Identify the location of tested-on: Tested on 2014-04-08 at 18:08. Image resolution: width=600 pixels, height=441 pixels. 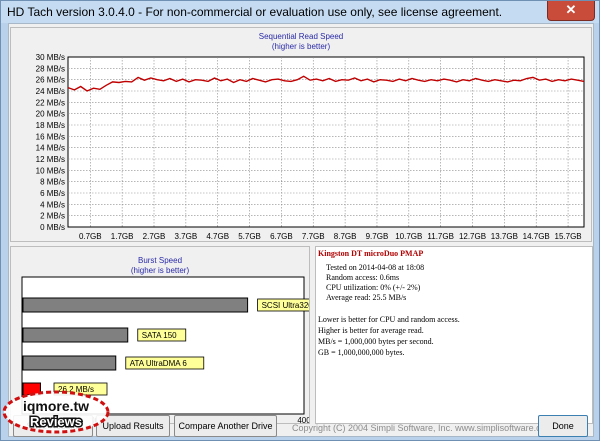
(375, 267).